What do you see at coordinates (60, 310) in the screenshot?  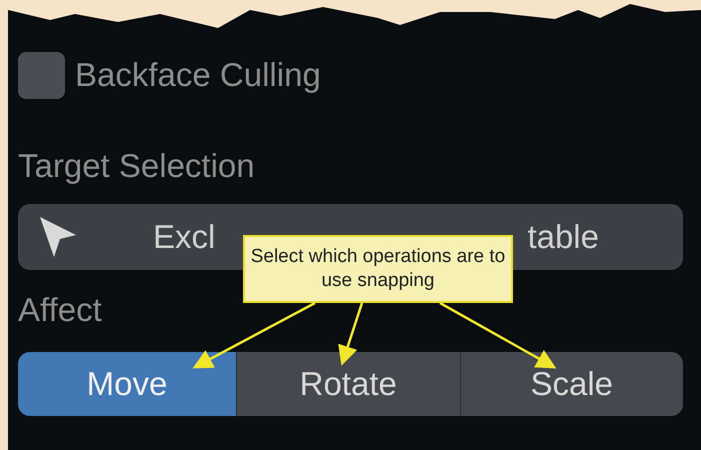 I see `section-heading: Affect` at bounding box center [60, 310].